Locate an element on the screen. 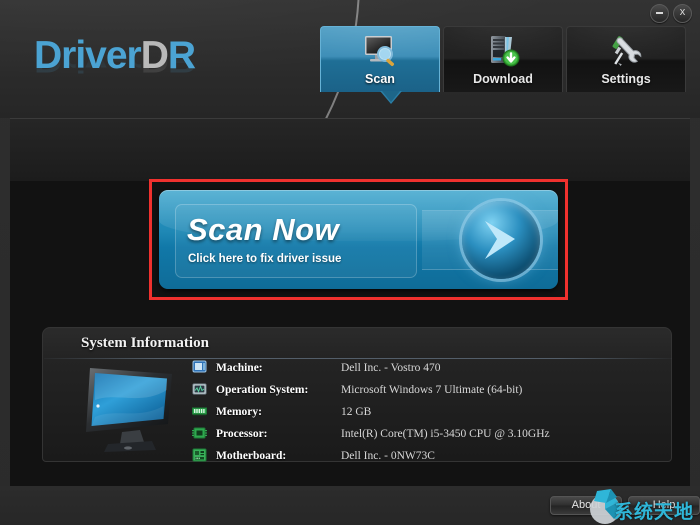  tab-download-label: Download is located at coordinates (503, 79).